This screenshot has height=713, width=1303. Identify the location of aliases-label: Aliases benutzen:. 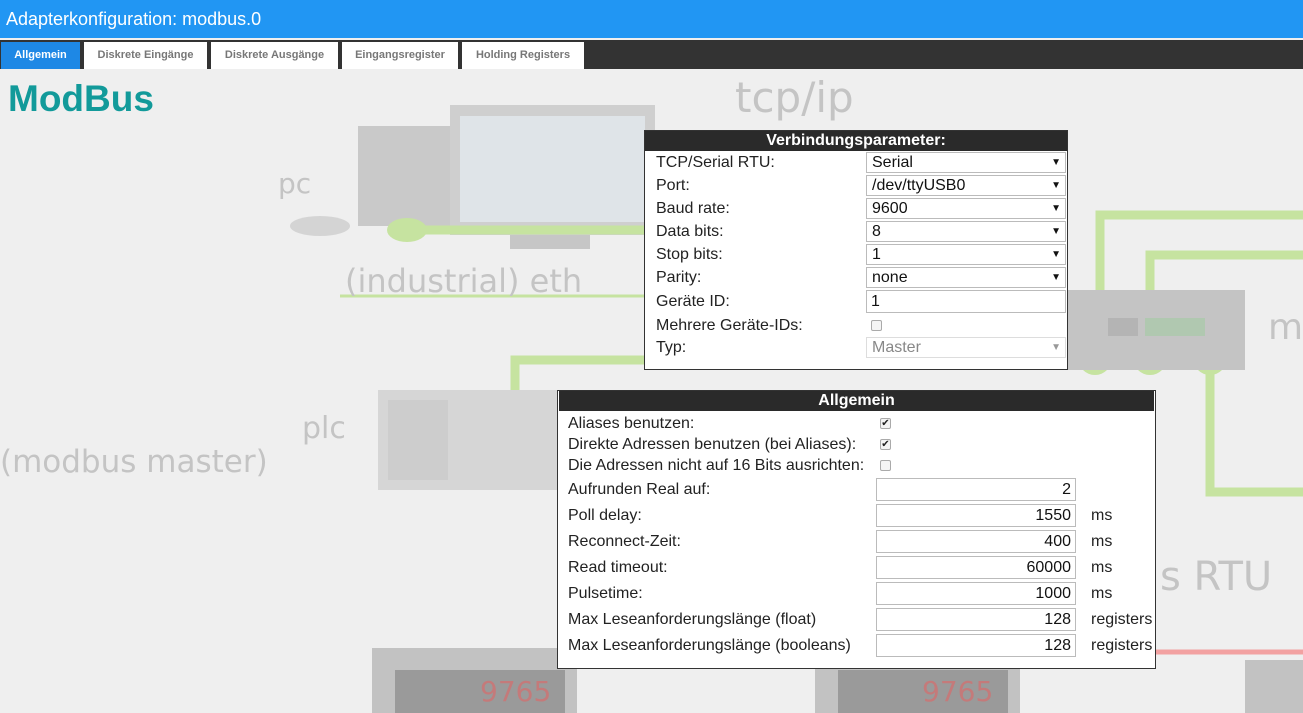
(631, 423).